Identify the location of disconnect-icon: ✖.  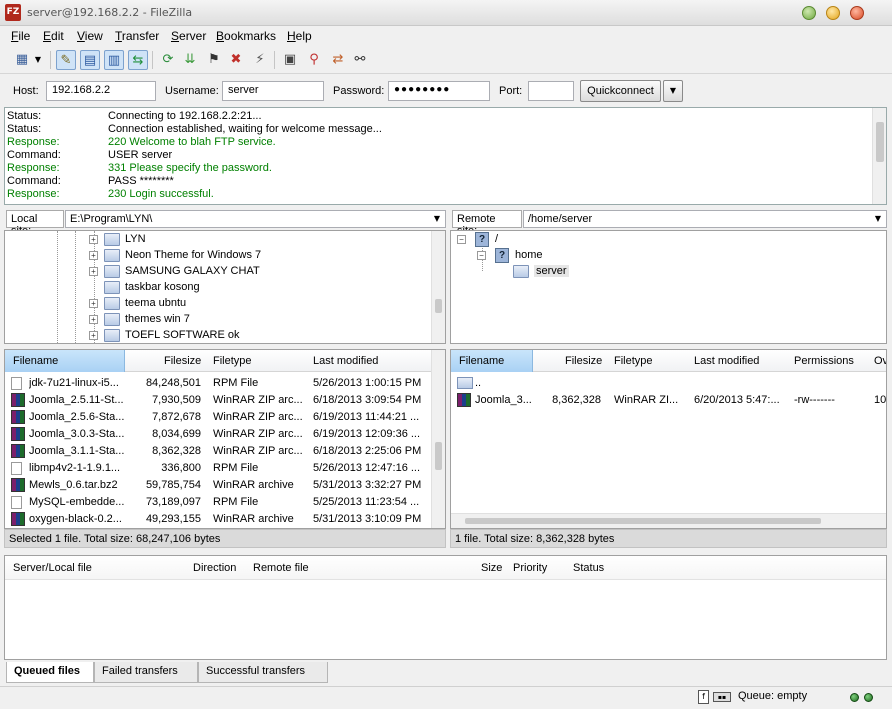
(236, 60).